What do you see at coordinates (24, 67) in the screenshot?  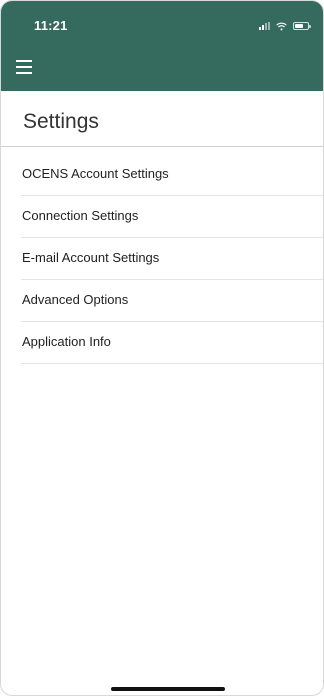 I see `menu-button` at bounding box center [24, 67].